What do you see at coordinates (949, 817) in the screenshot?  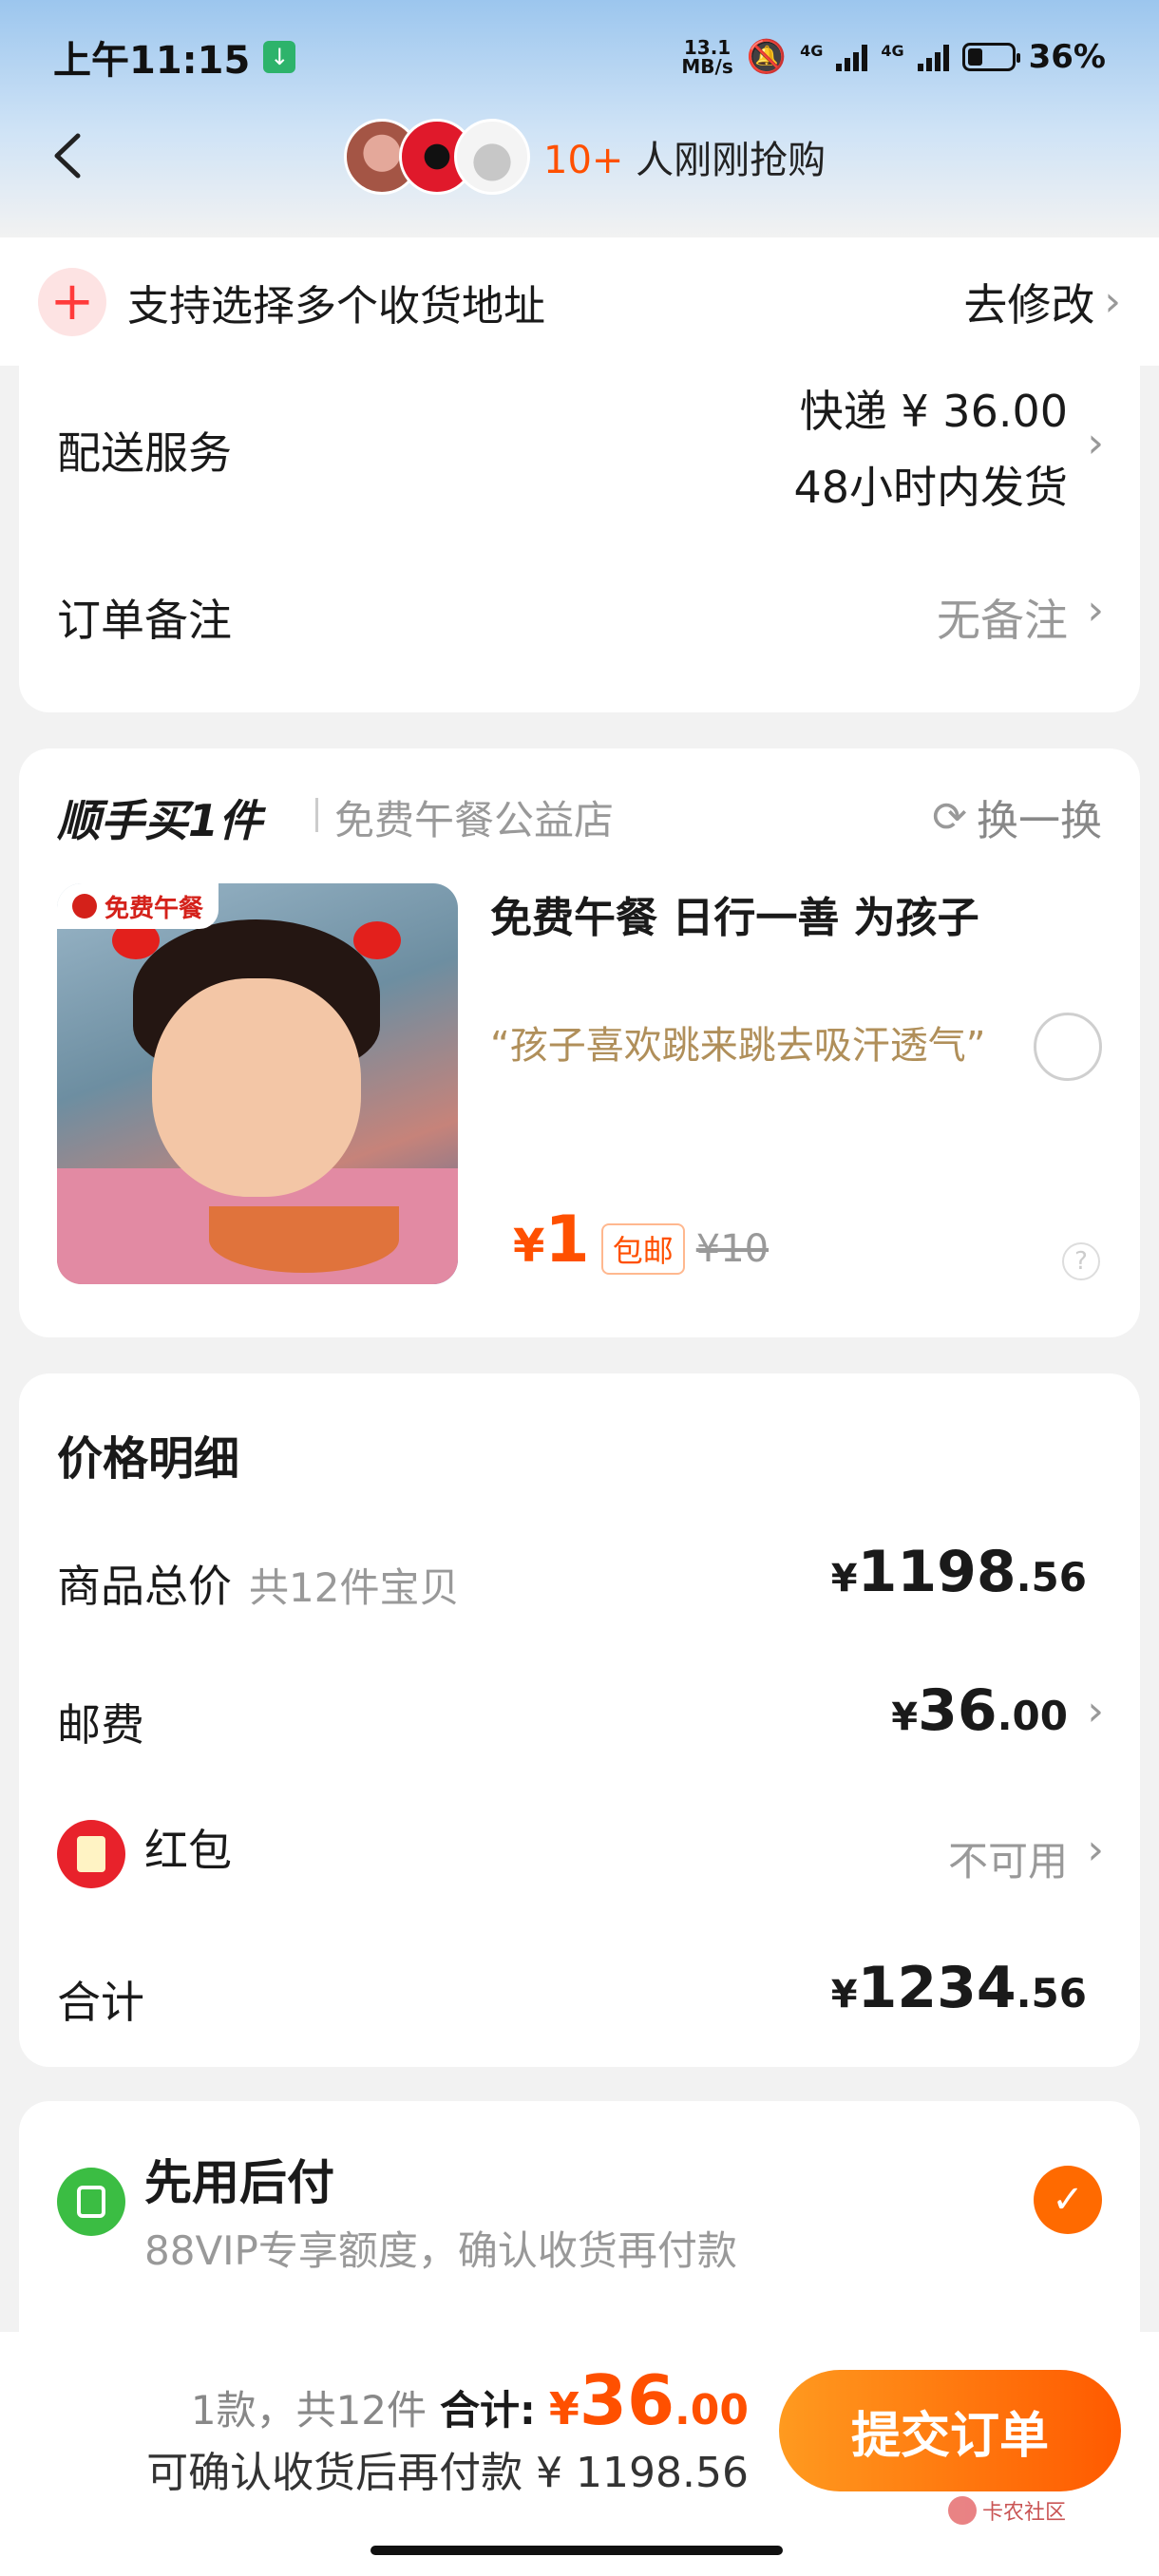 I see `refresh-icon: ⟳` at bounding box center [949, 817].